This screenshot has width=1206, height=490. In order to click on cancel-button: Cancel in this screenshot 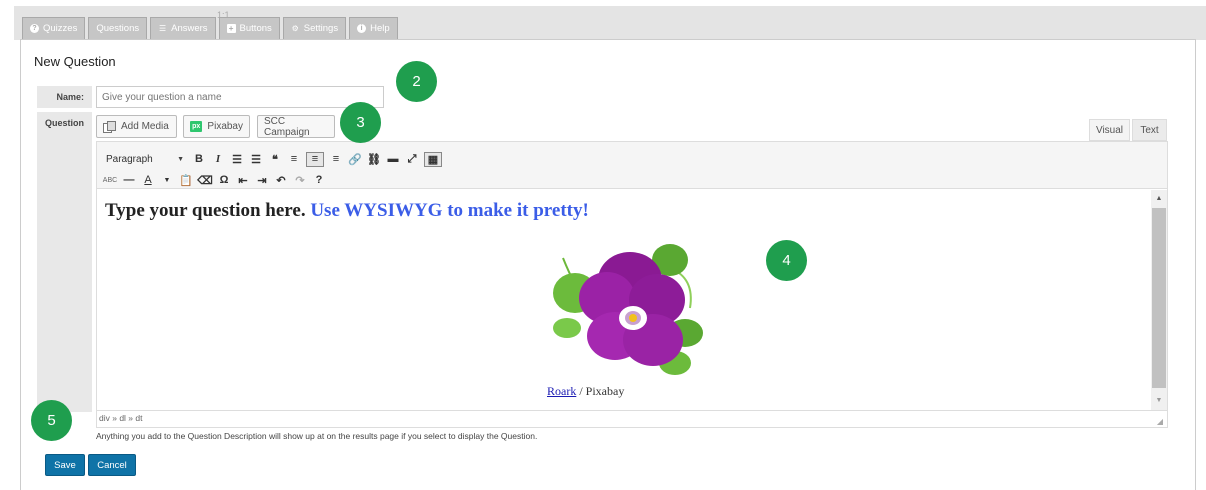, I will do `click(112, 465)`.